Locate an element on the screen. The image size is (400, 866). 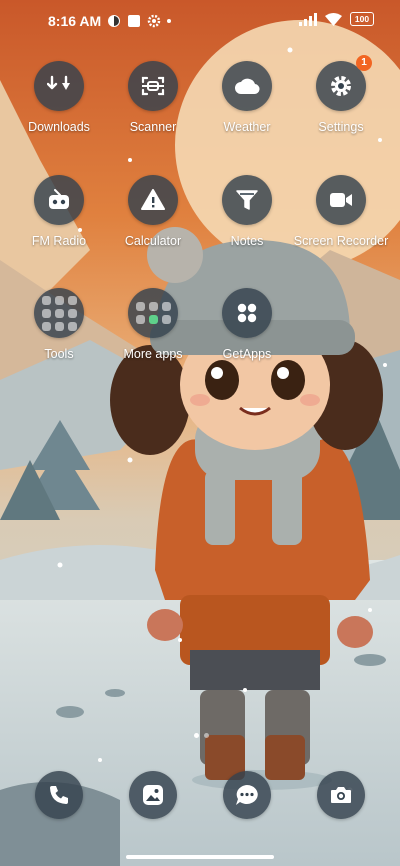
messages-icon is located at coordinates (247, 795).